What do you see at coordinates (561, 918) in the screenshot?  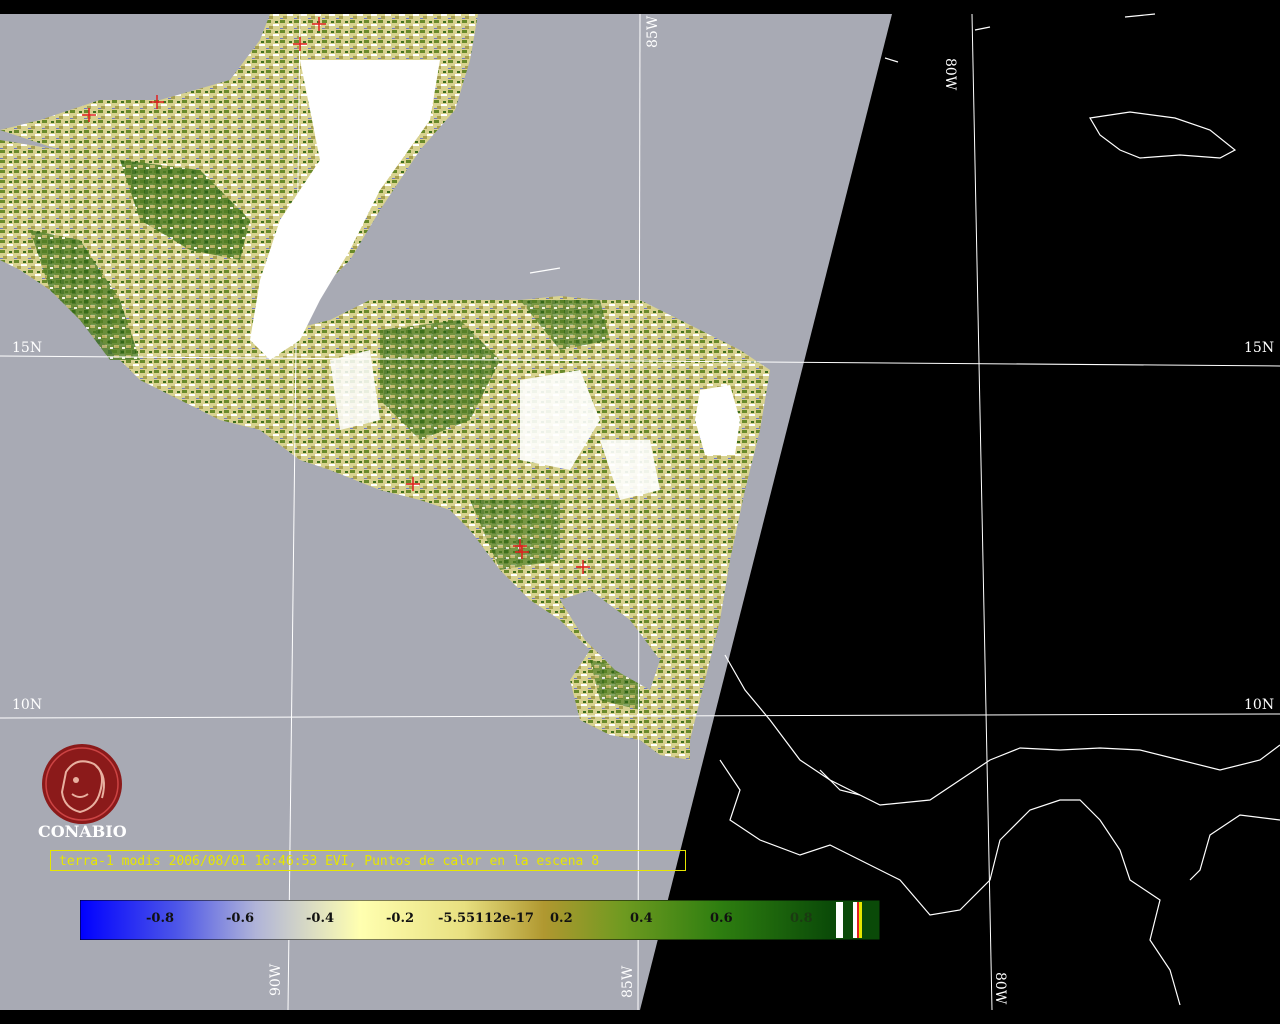 I see `legend-tick: 0.2` at bounding box center [561, 918].